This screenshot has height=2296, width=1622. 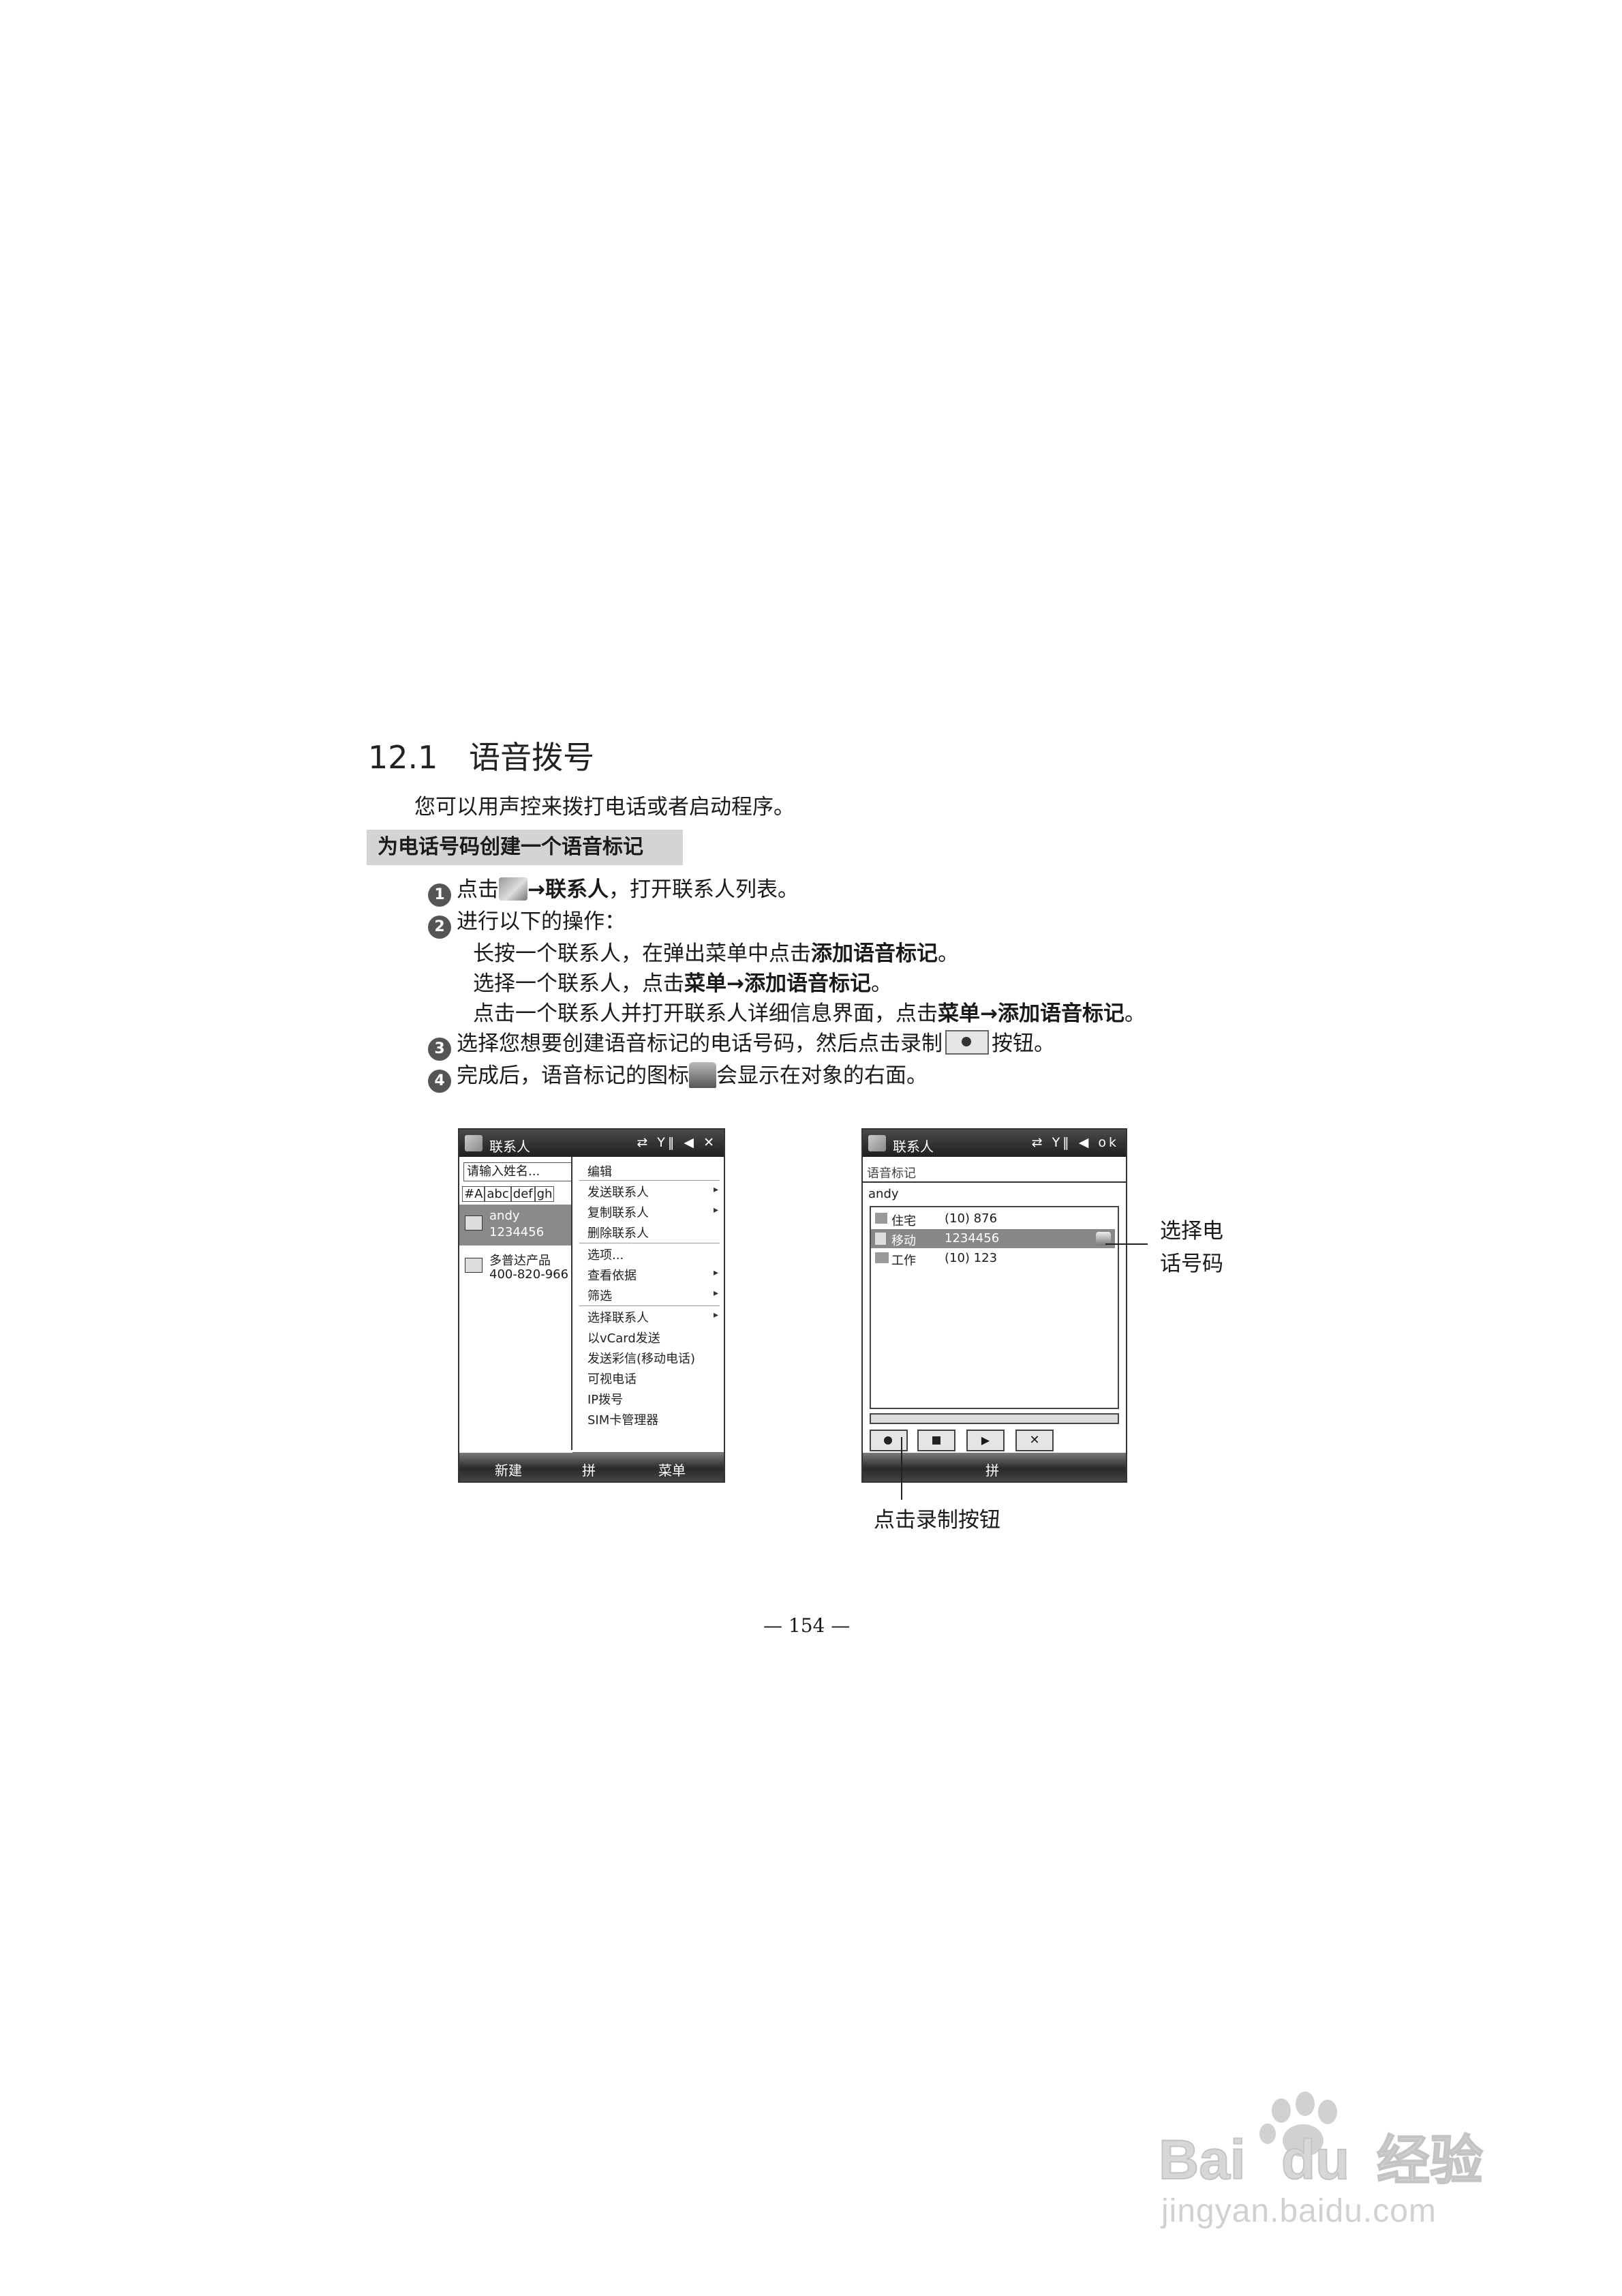 I want to click on page-number: — 154 —, so click(x=807, y=1625).